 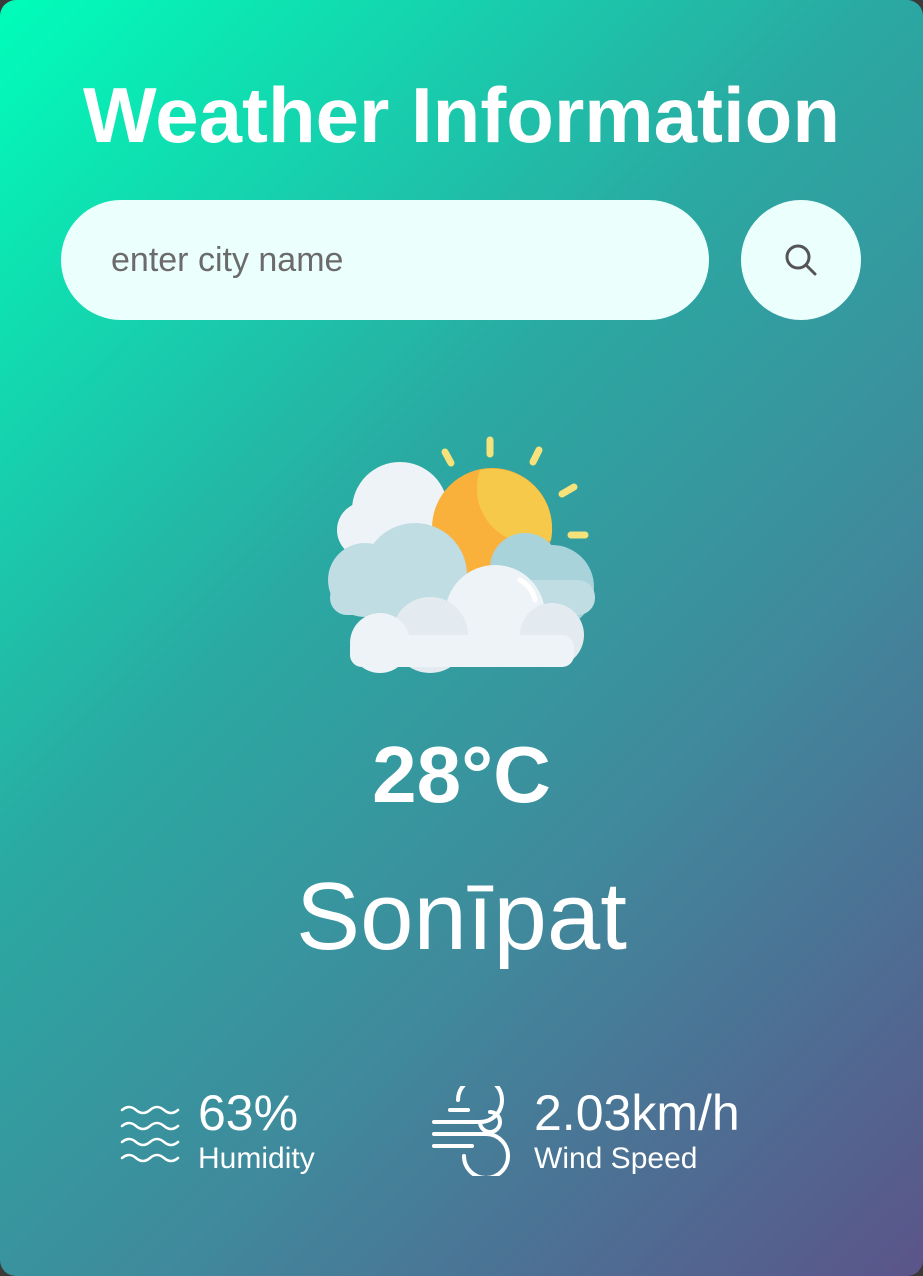 What do you see at coordinates (461, 554) in the screenshot?
I see `partly-cloudy-icon` at bounding box center [461, 554].